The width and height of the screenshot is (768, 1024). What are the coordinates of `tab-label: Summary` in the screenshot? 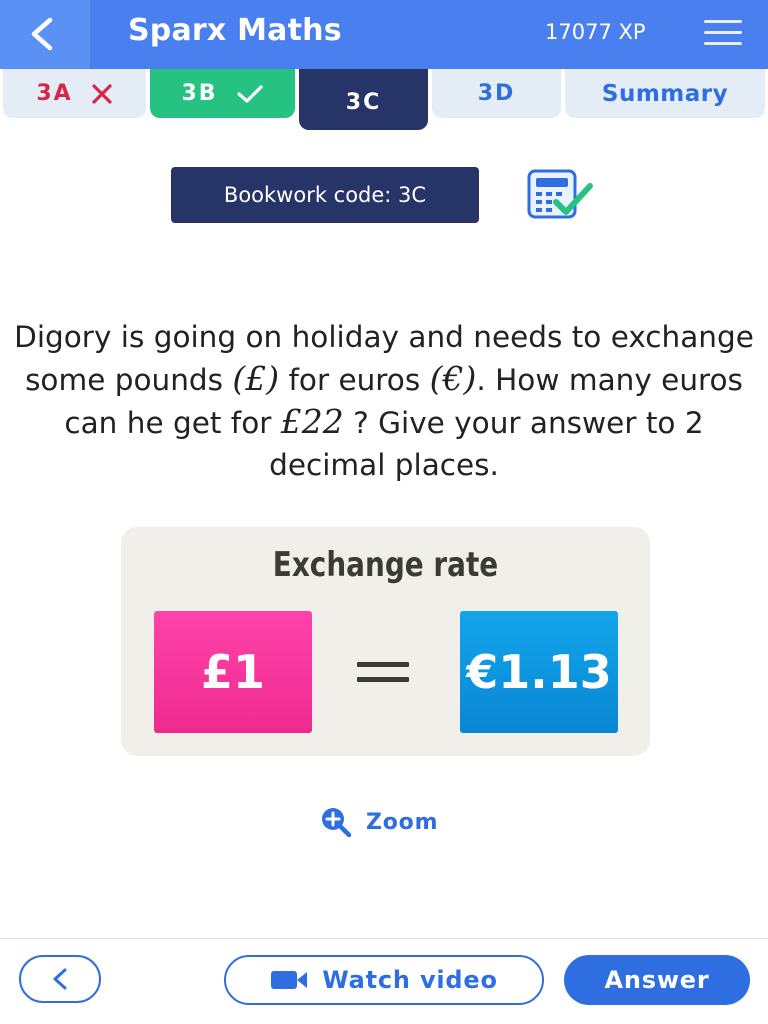 It's located at (665, 93).